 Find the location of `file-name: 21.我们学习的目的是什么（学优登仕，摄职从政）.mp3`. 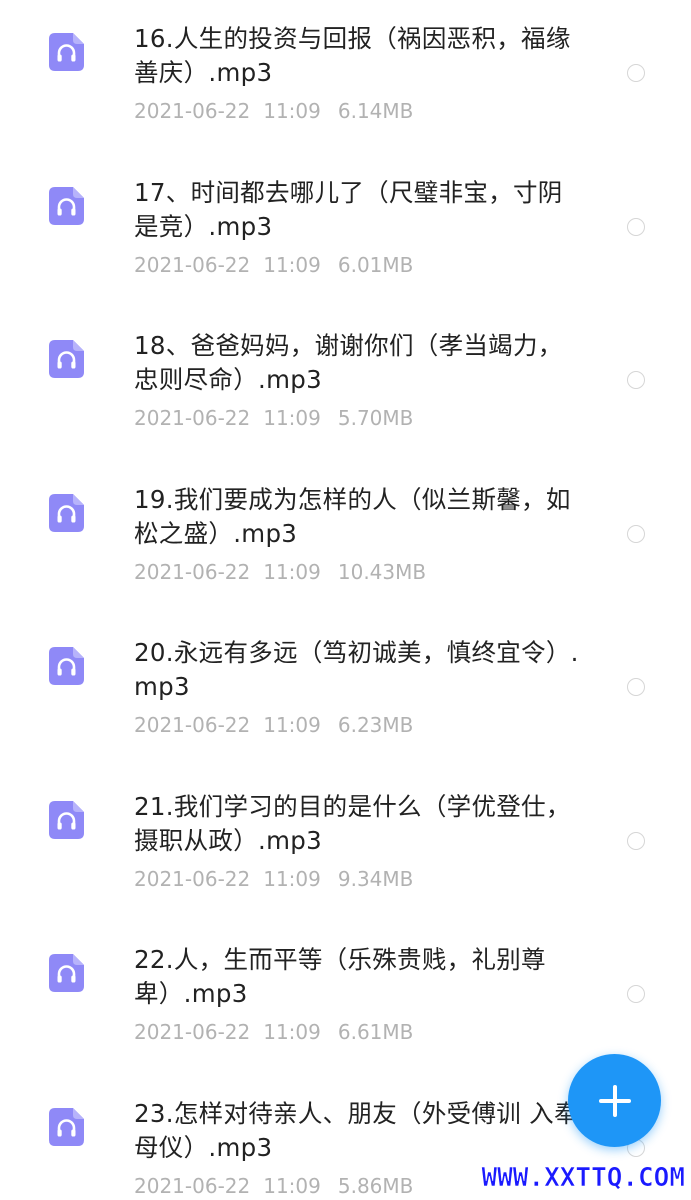

file-name: 21.我们学习的目的是什么（学优登仕，摄职从政）.mp3 is located at coordinates (352, 823).